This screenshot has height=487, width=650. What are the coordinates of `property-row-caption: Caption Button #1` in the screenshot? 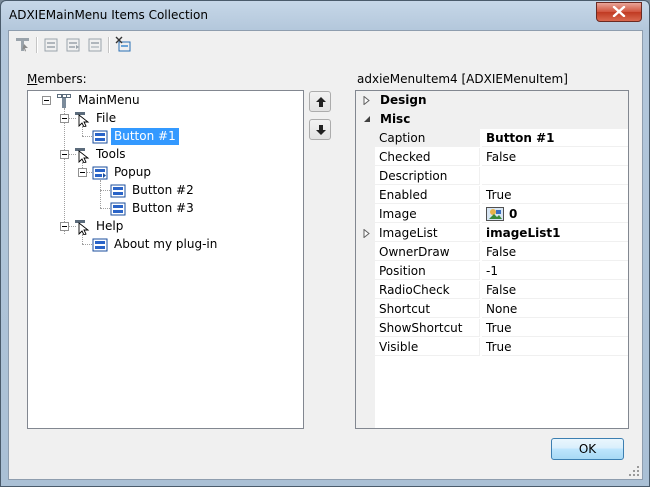 It's located at (501, 138).